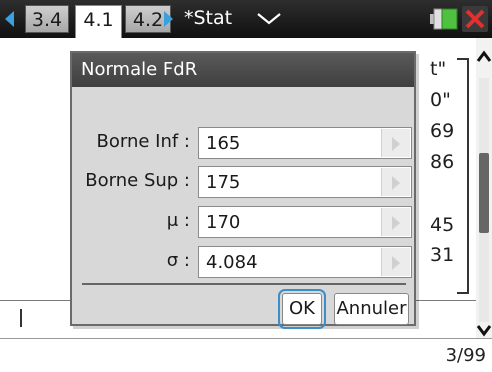  Describe the element at coordinates (243, 70) in the screenshot. I see `dialog-titlebar: Normale FdR` at that location.